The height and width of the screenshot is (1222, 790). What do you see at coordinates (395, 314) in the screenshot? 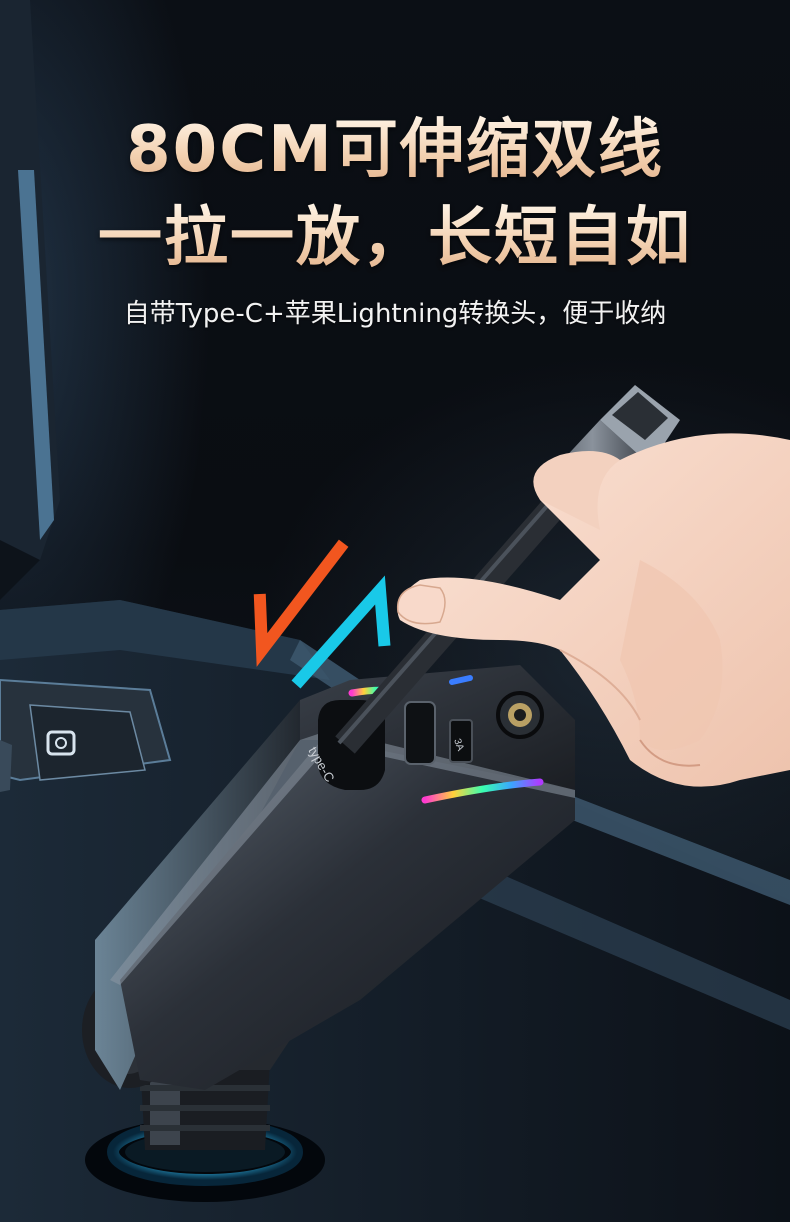
I see `subtitle: 自带Type-C+苹果Lightning转换头，便于收纳` at bounding box center [395, 314].